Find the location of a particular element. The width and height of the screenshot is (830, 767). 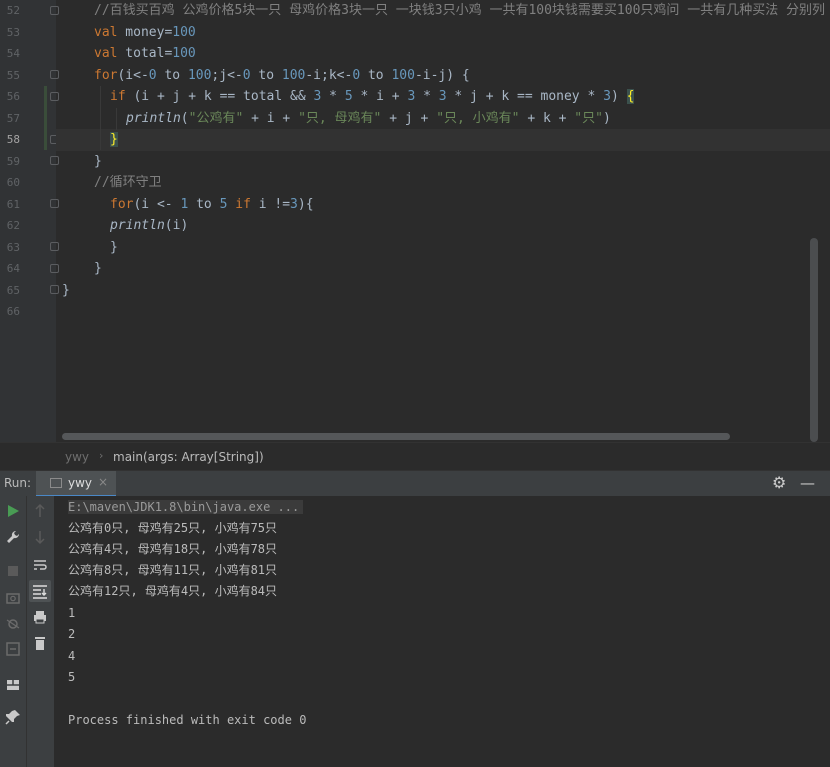

trash-icon is located at coordinates (40, 643).